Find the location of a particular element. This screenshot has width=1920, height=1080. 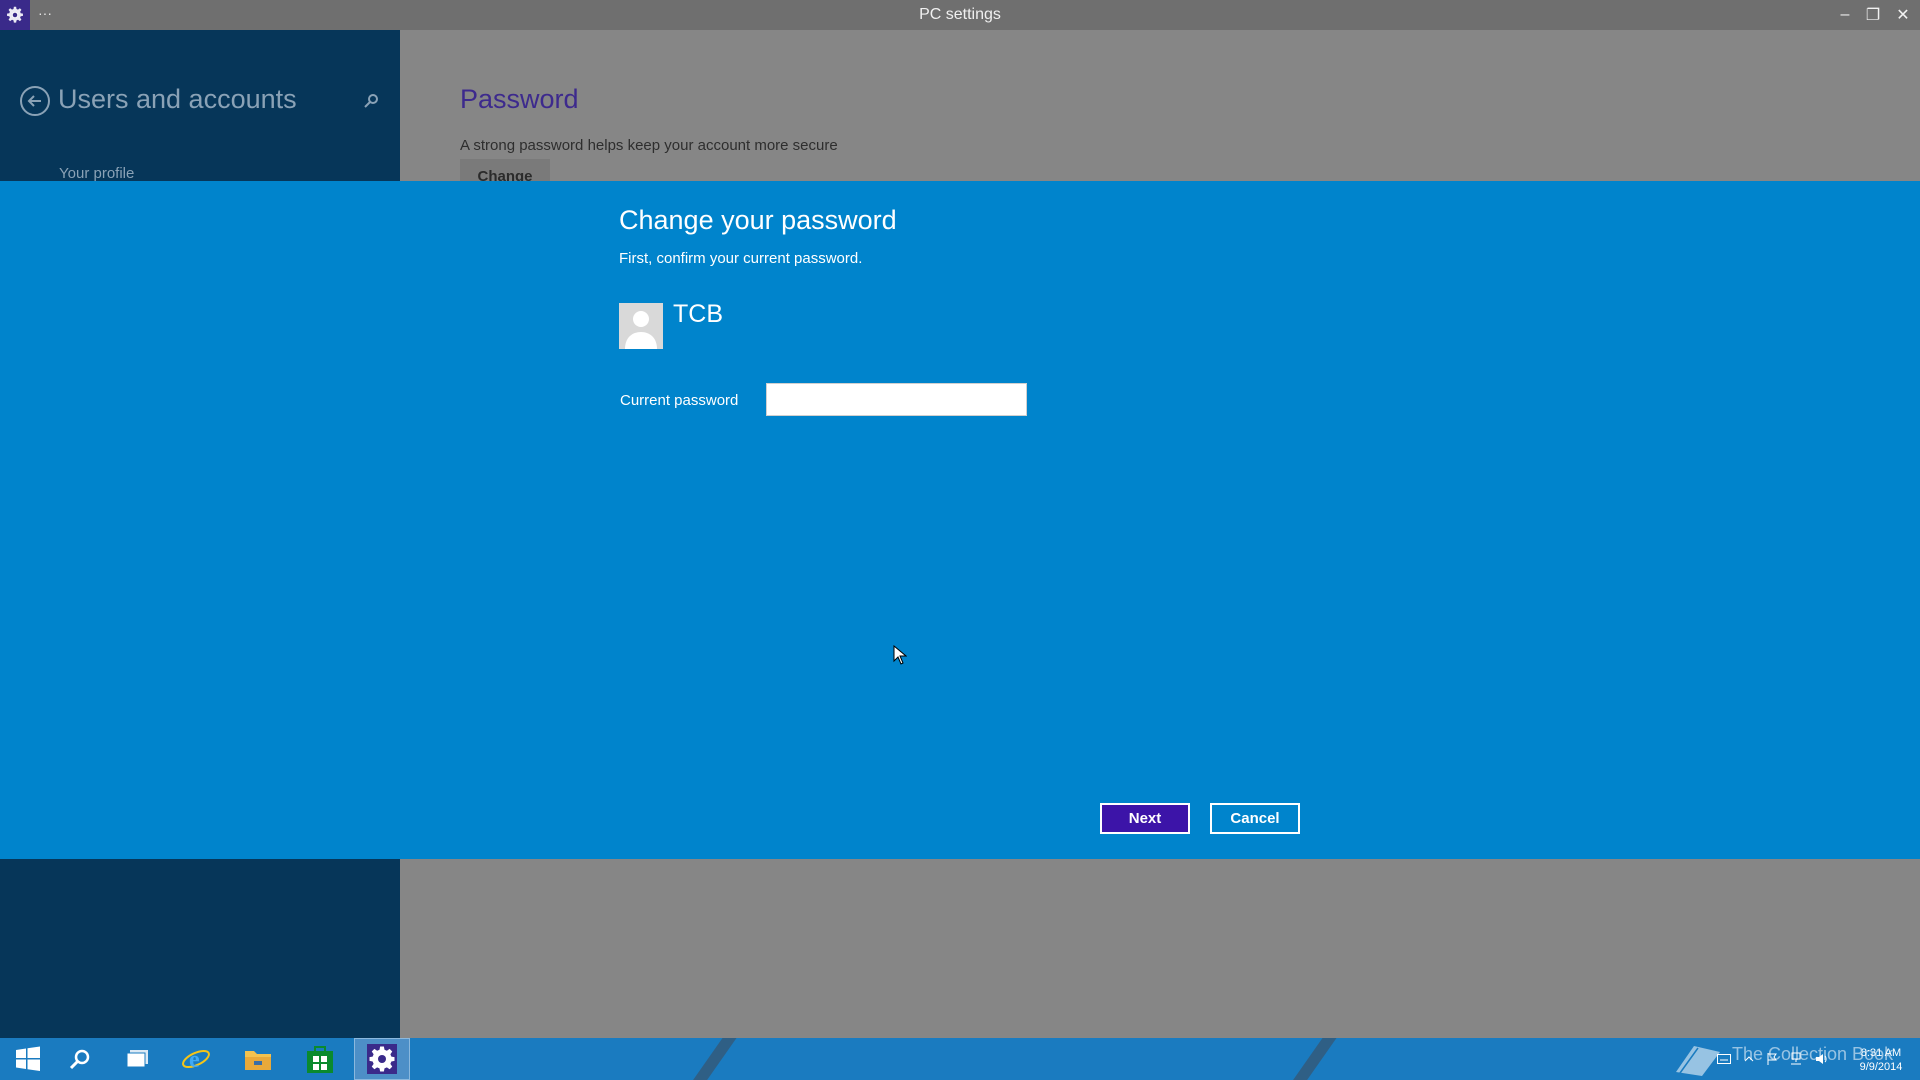

section-title: Users and accounts is located at coordinates (177, 99).